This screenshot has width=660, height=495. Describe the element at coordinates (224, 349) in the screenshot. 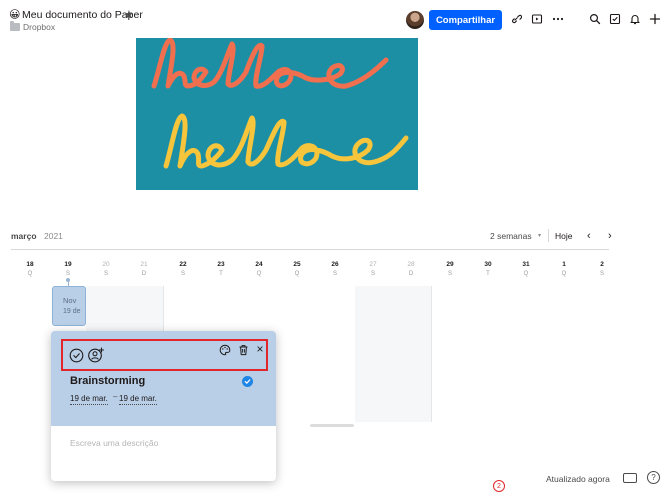

I see `palette-icon` at that location.